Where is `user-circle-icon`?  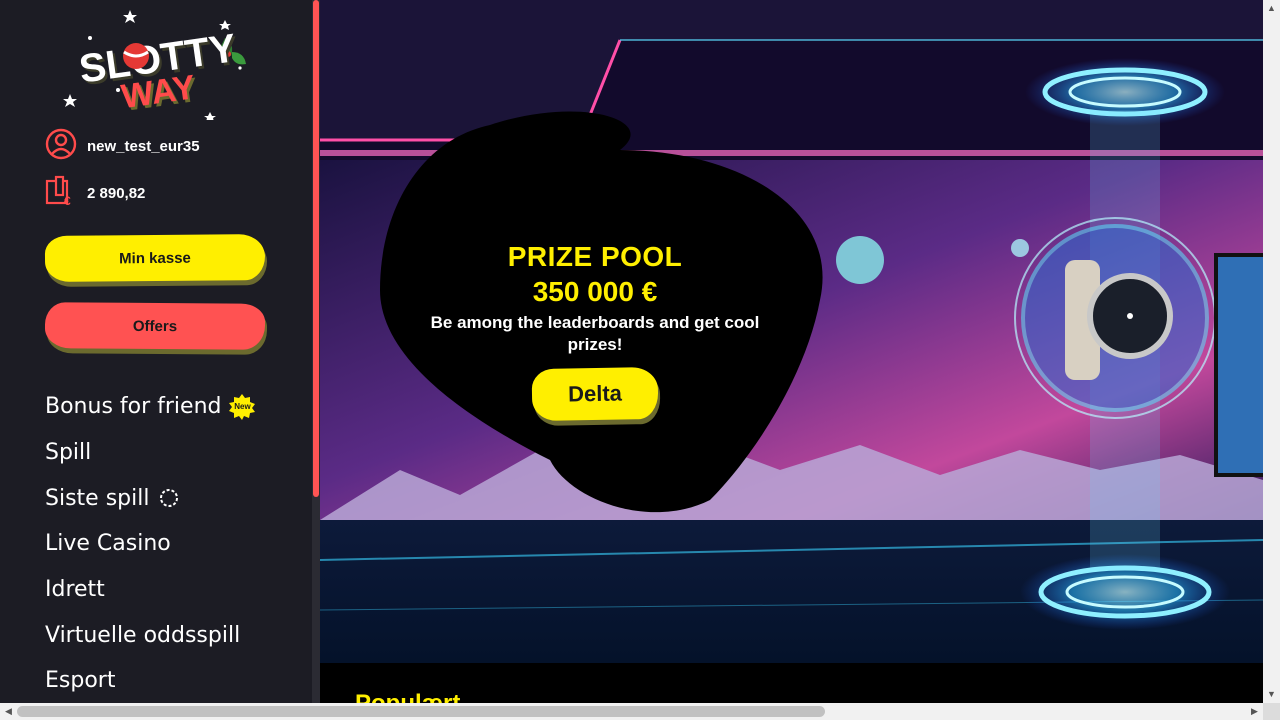
user-circle-icon is located at coordinates (61, 146).